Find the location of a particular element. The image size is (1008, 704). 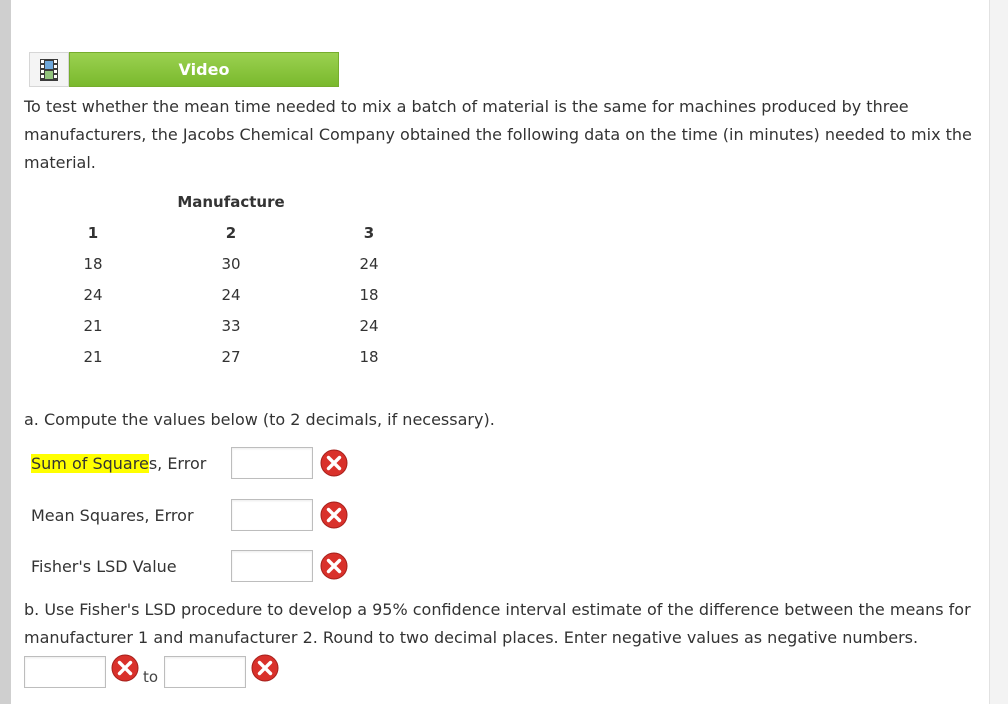

column-header-3: 3 is located at coordinates (369, 232).